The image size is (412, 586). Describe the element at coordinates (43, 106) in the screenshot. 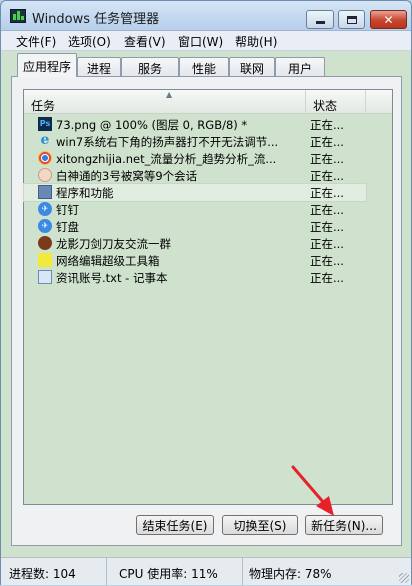

I see `column-task-label: 任务` at that location.